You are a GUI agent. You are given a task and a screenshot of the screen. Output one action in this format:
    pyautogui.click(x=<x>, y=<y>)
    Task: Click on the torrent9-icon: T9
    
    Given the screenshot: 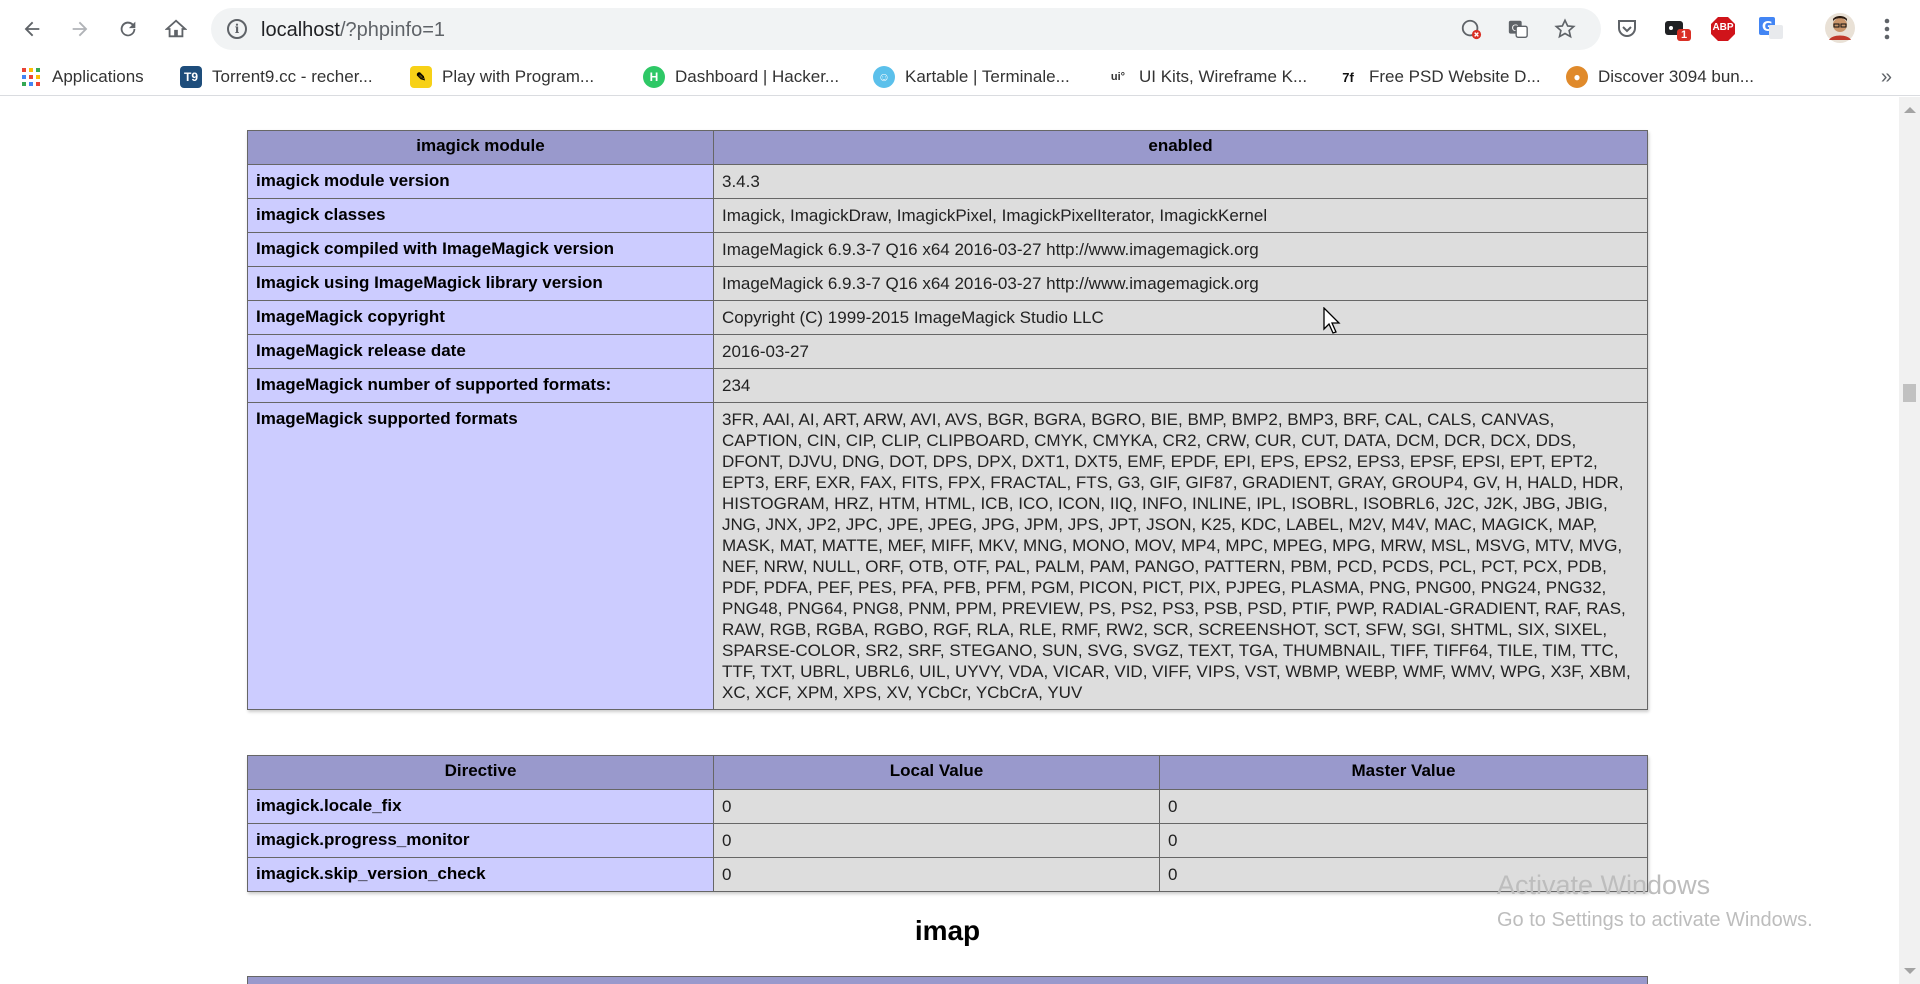 What is the action you would take?
    pyautogui.click(x=191, y=77)
    